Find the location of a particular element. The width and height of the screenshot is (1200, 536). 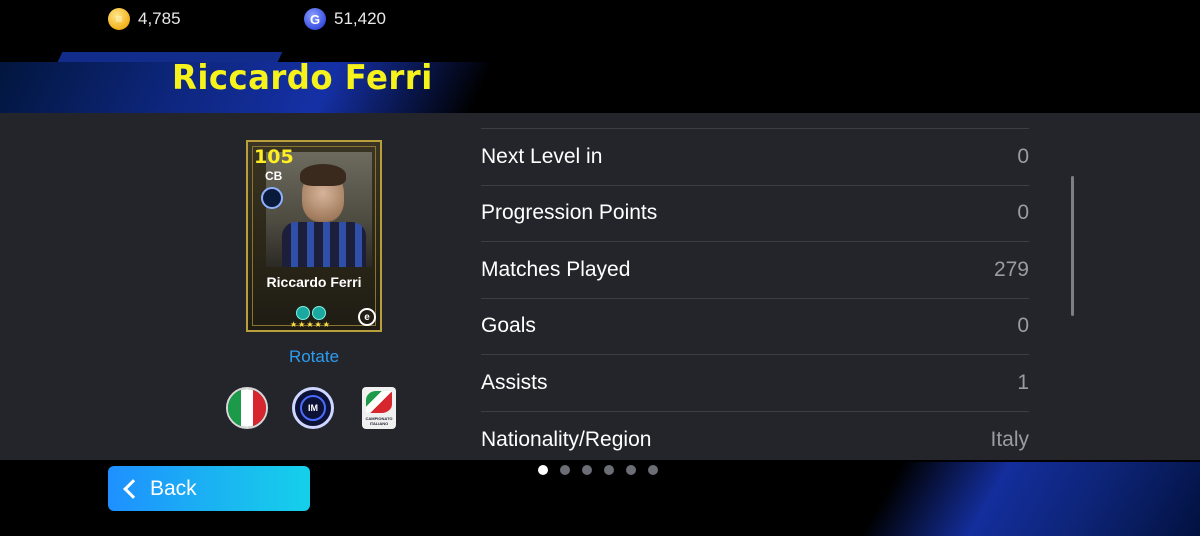

player-card: 105 CB Riccardo Ferri ★★★★★ e is located at coordinates (314, 236).